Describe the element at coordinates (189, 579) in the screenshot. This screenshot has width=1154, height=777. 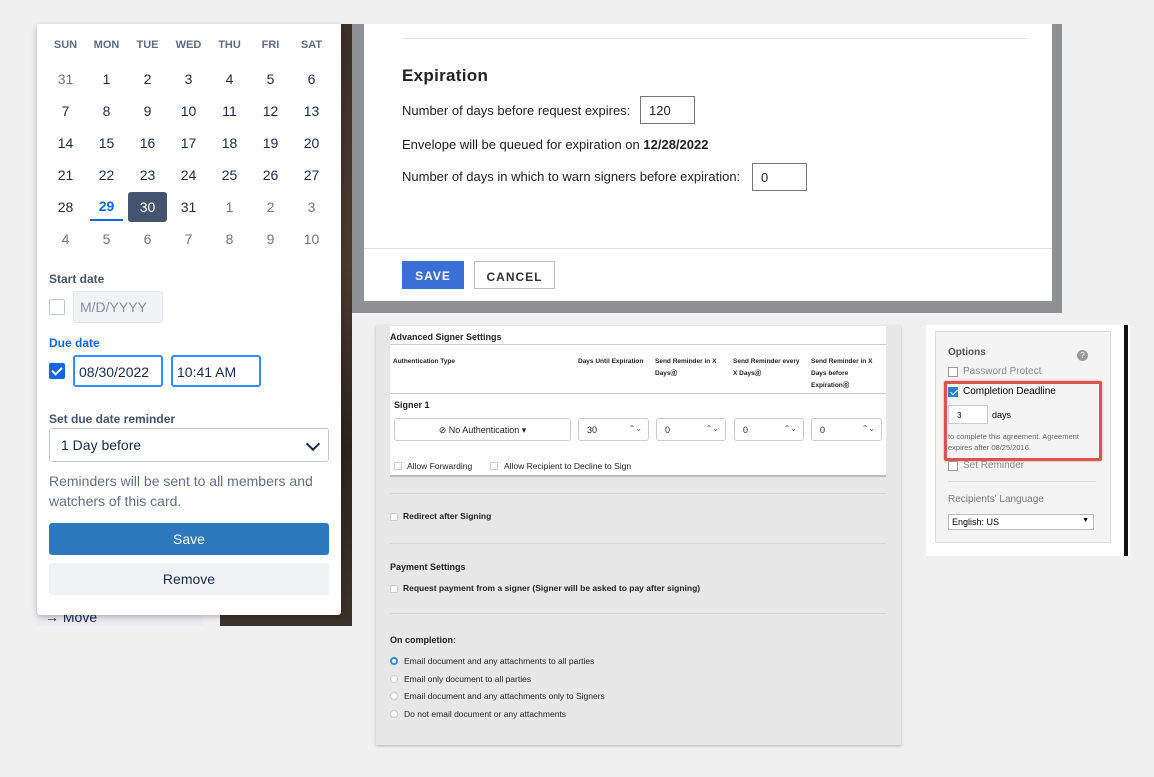
I see `remove-button: Remove` at that location.